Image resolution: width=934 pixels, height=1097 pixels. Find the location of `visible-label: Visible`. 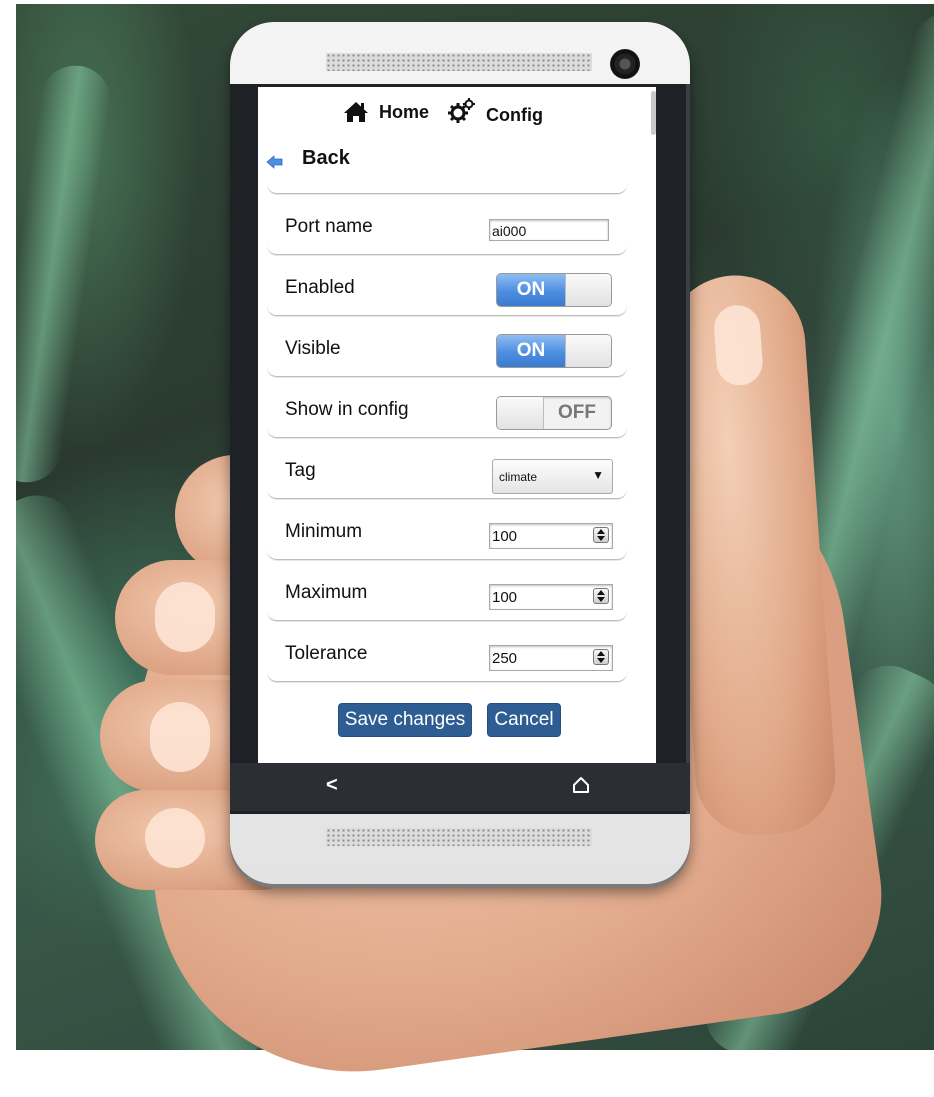

visible-label: Visible is located at coordinates (313, 348).